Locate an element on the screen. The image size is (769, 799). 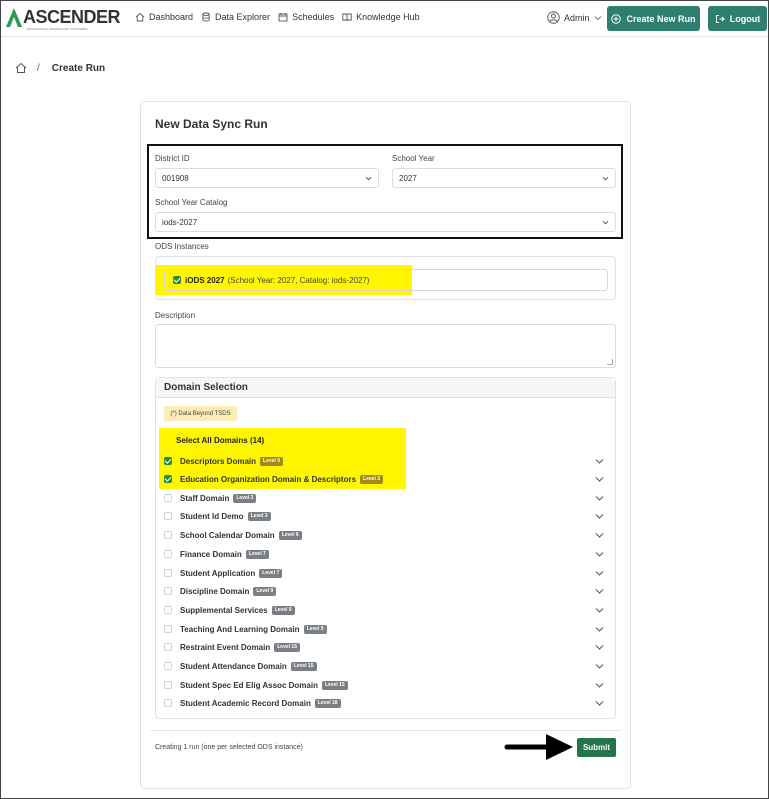
domain-row: Descriptors Domain Level 0 is located at coordinates (384, 461).